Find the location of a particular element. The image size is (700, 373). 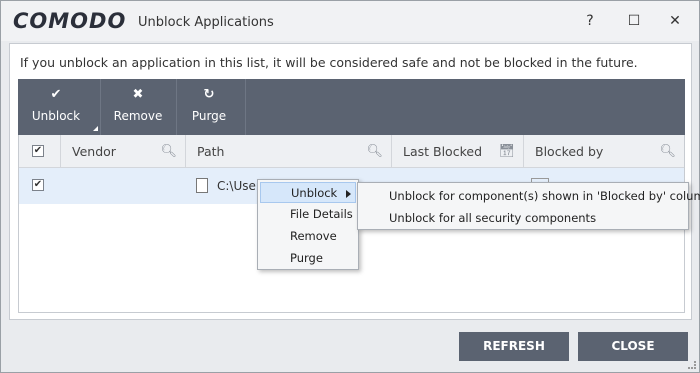

remove-tool-label: Remove is located at coordinates (138, 116).